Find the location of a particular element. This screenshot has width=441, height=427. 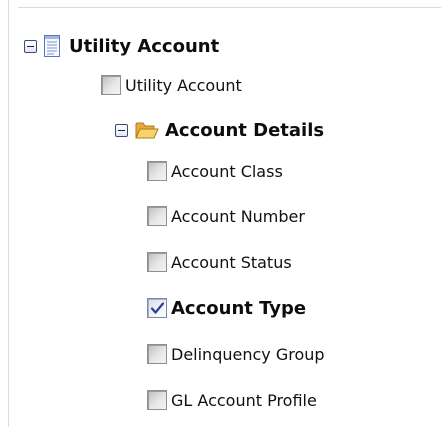

check-mark-icon is located at coordinates (157, 308).